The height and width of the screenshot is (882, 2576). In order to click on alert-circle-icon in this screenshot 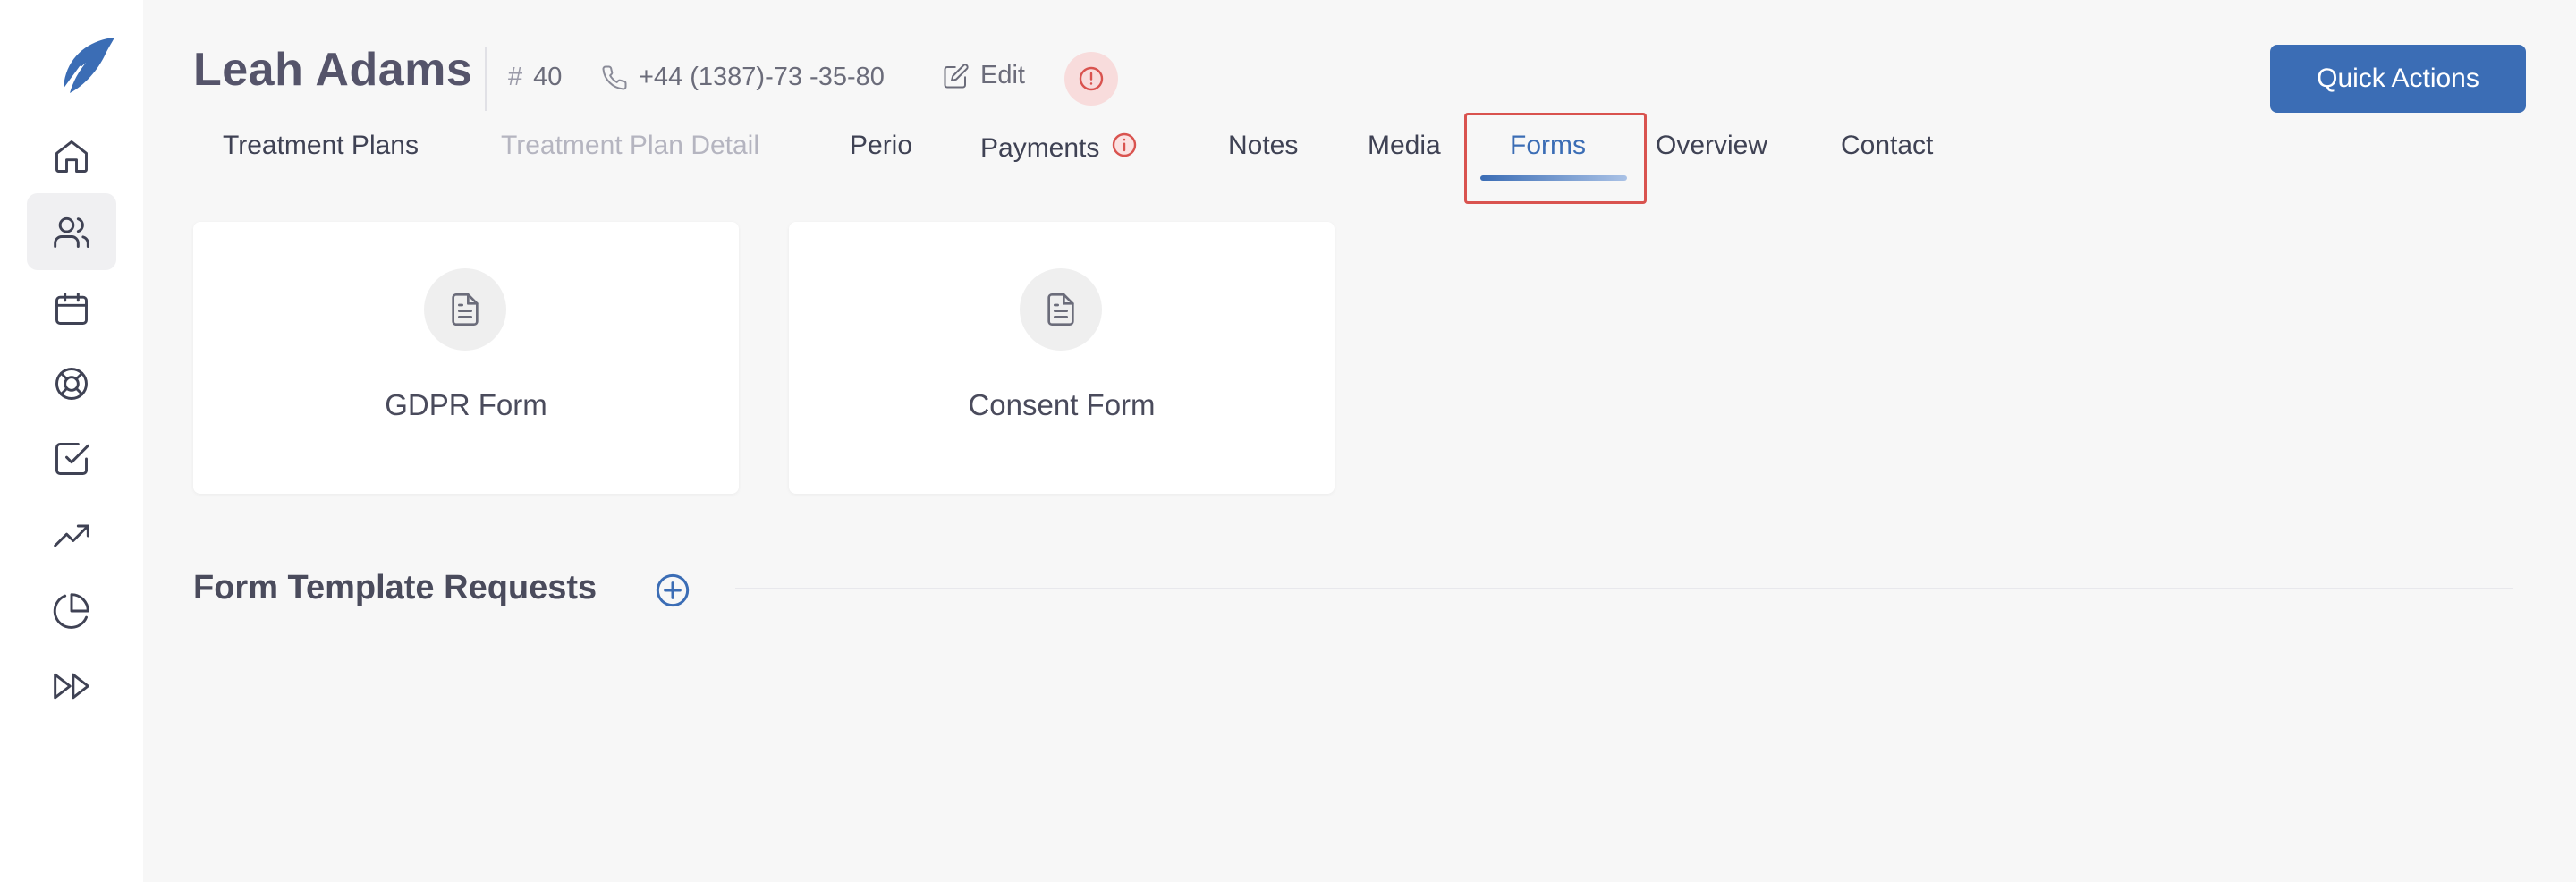, I will do `click(1091, 78)`.